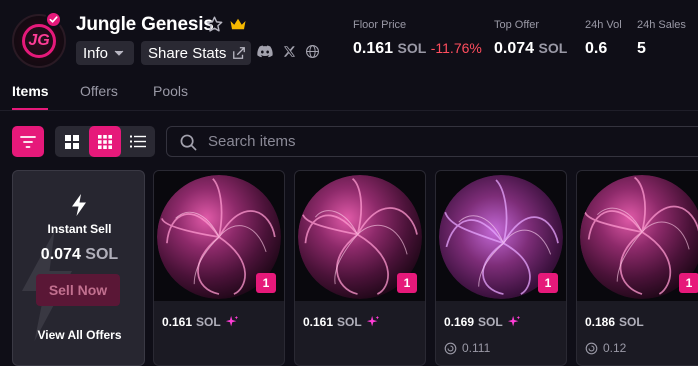  I want to click on top-offer-unit: SOL, so click(553, 48).